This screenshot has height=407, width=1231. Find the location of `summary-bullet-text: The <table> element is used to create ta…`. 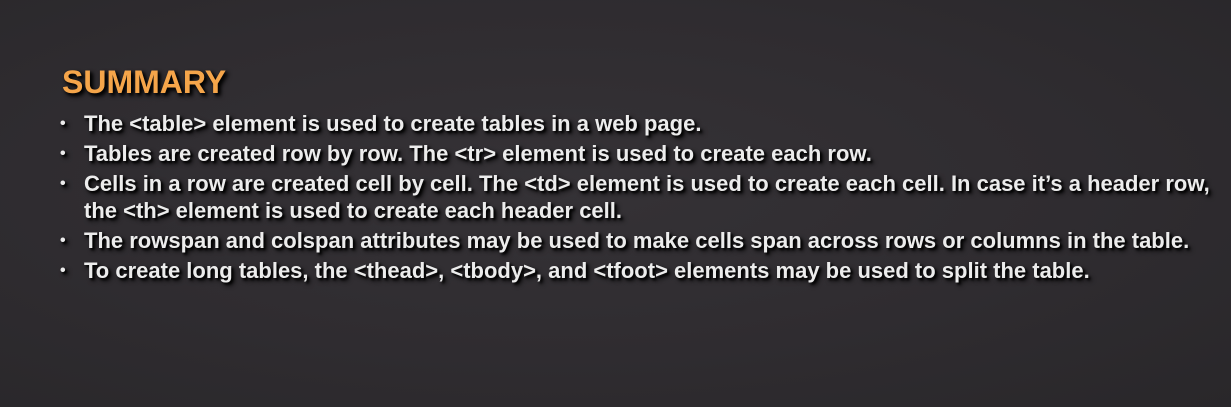

summary-bullet-text: The <table> element is used to create ta… is located at coordinates (393, 123).